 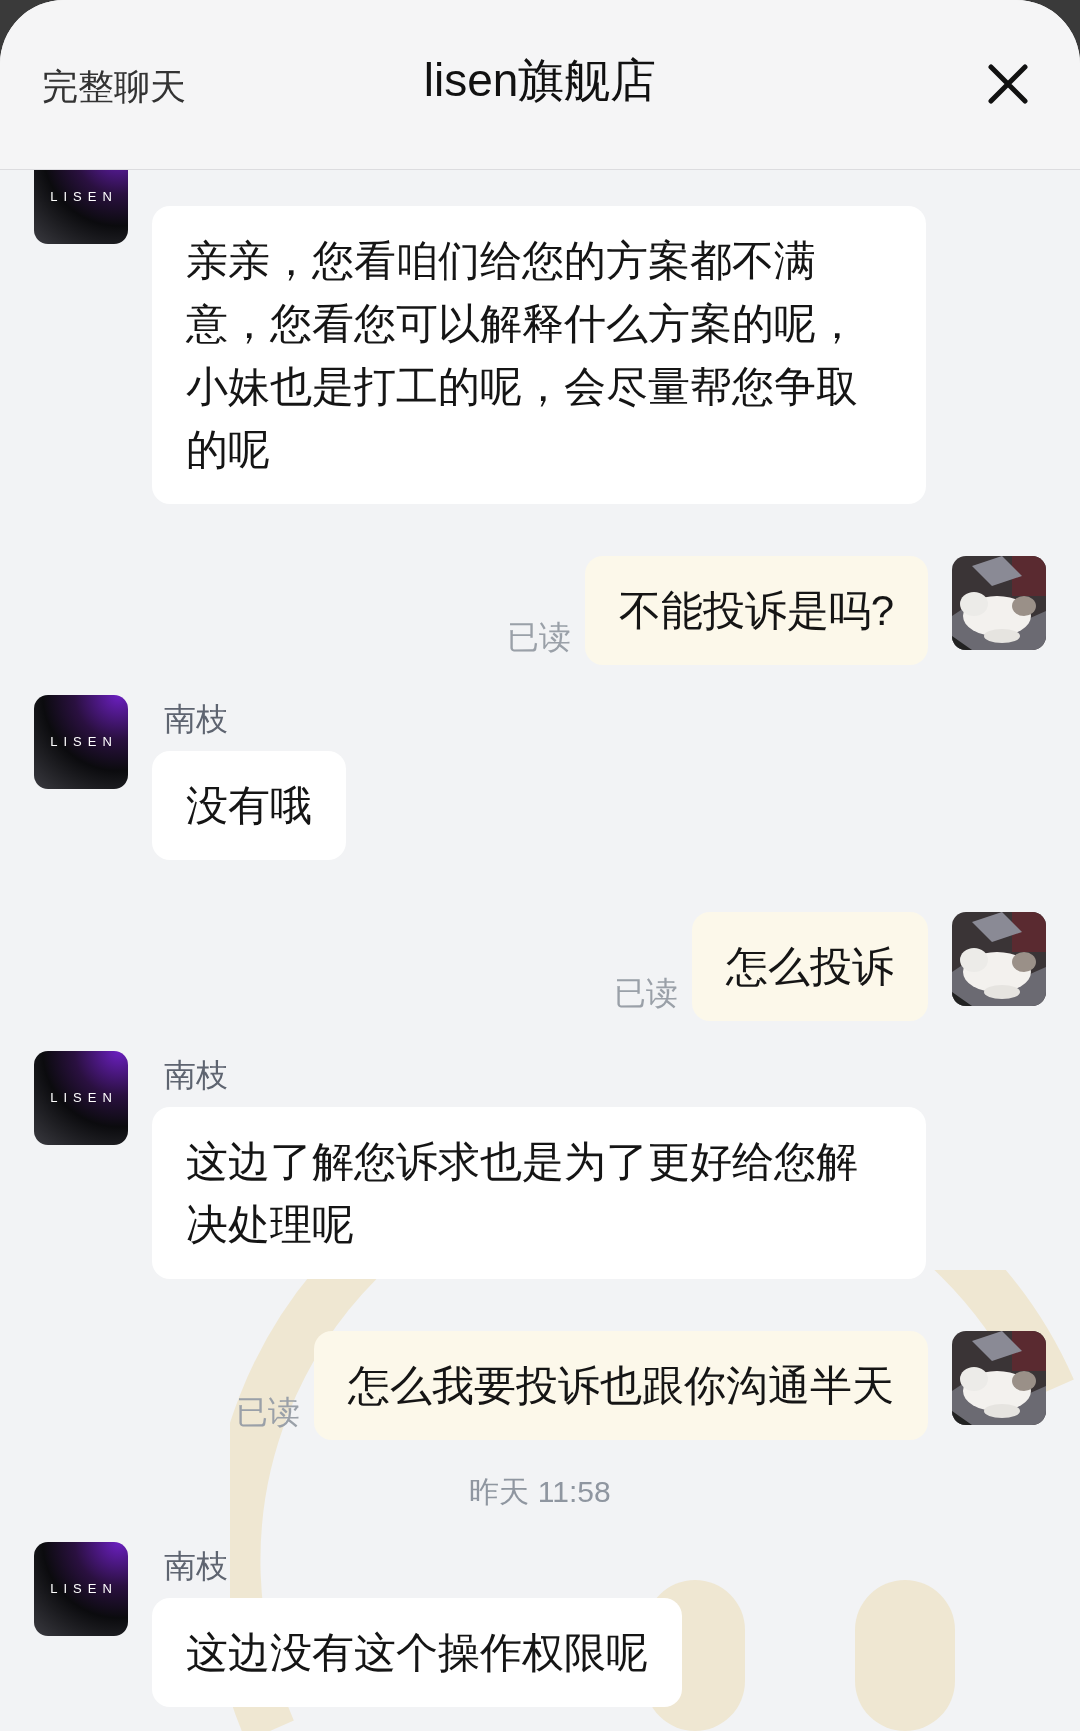 What do you see at coordinates (417, 1652) in the screenshot?
I see `message-bubble: 这边没有这个操作权限呢` at bounding box center [417, 1652].